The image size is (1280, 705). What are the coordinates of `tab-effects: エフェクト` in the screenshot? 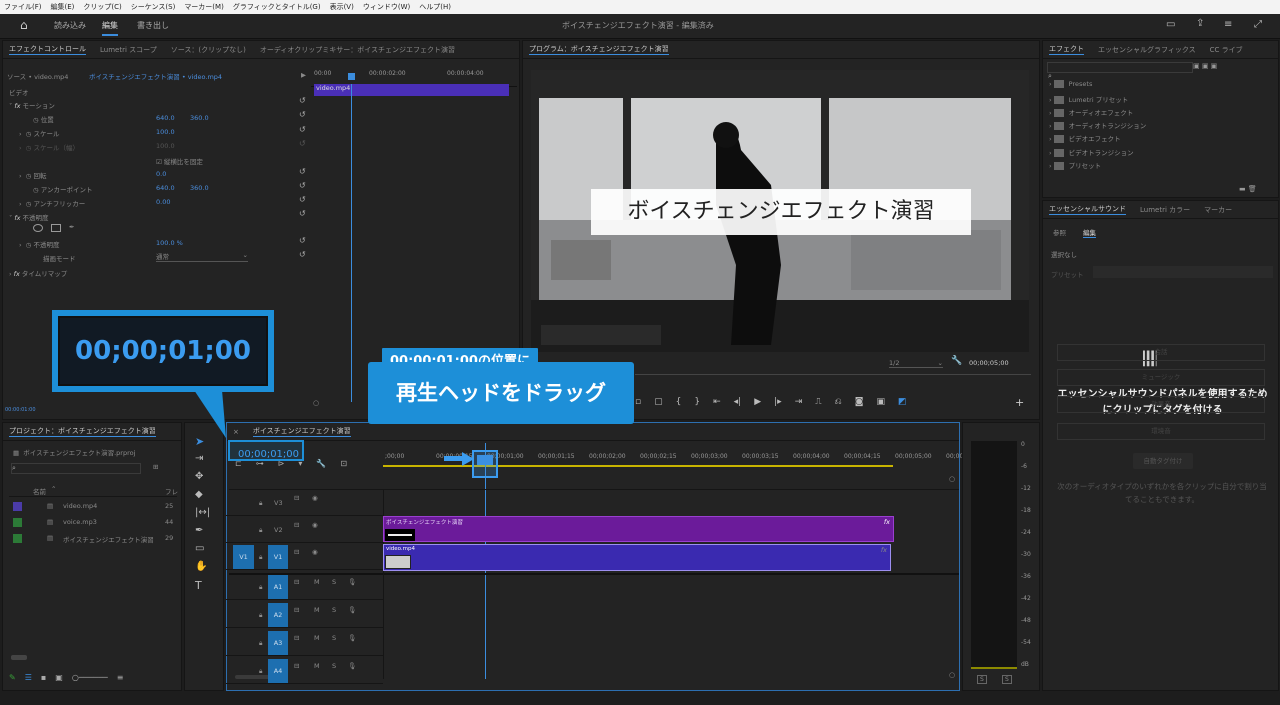 It's located at (1066, 49).